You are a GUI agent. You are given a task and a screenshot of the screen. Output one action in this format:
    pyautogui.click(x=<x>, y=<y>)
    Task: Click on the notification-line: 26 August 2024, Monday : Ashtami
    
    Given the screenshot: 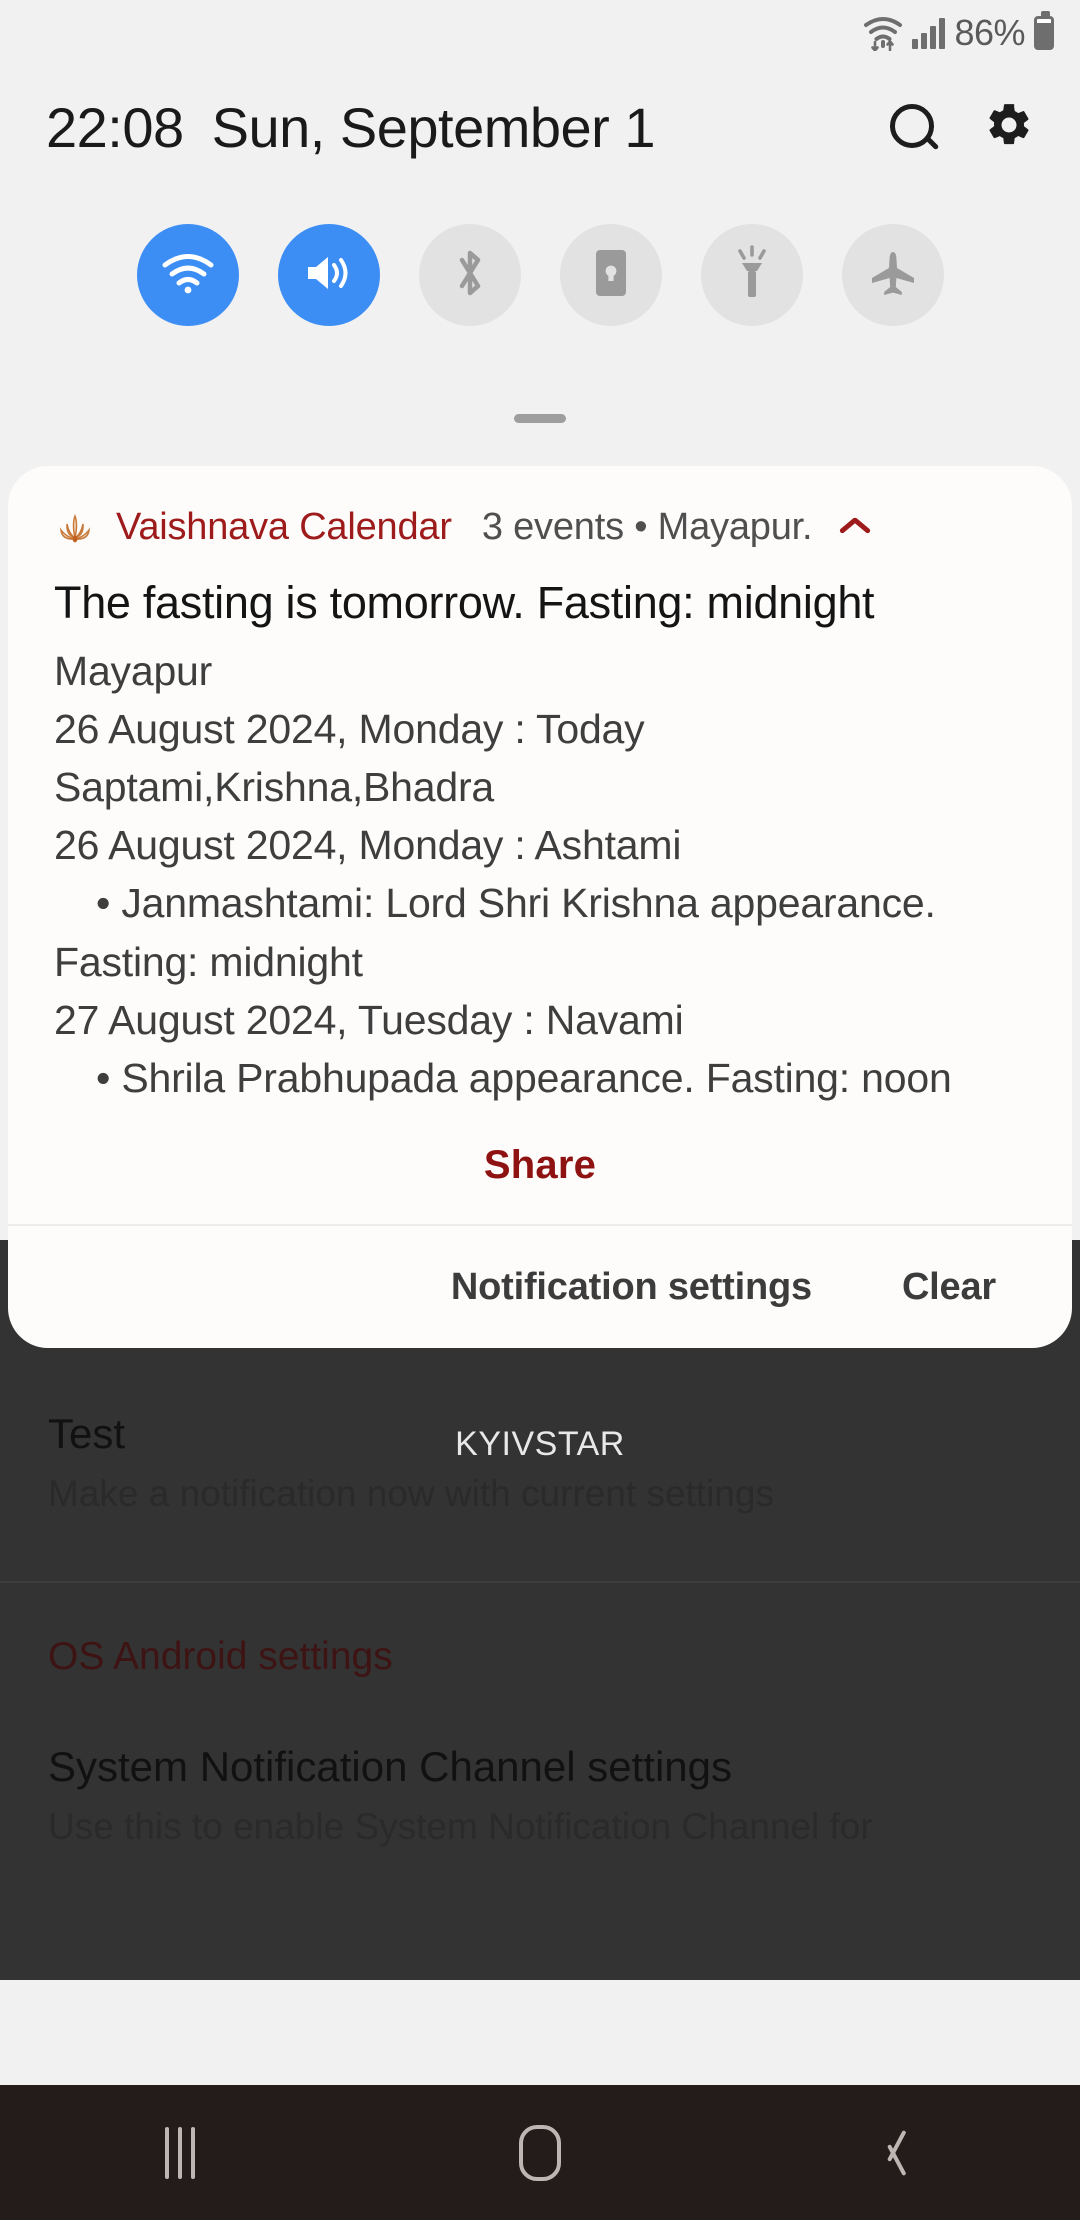 What is the action you would take?
    pyautogui.click(x=368, y=845)
    